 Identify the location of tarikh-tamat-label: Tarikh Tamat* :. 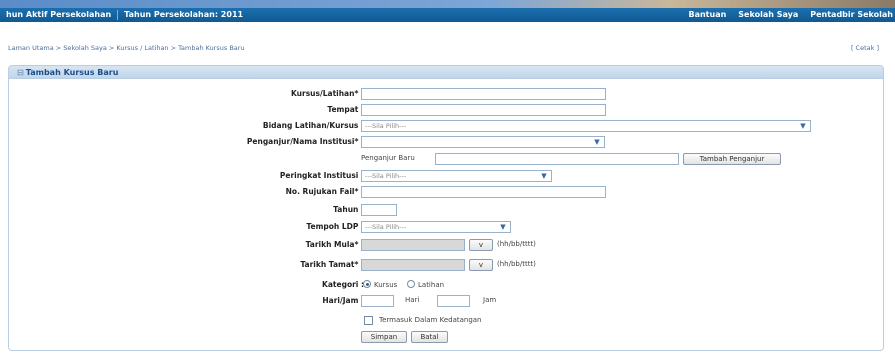
(332, 264).